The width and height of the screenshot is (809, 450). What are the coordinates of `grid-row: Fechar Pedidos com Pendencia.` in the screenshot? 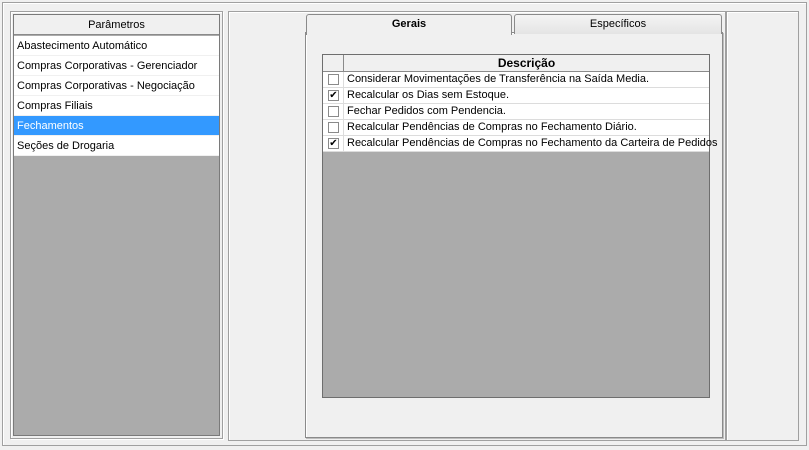 It's located at (516, 112).